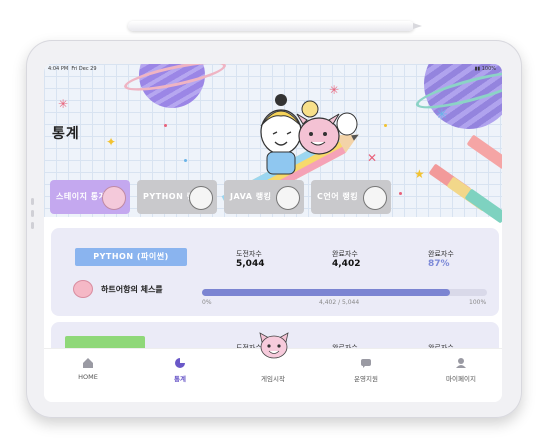 This screenshot has width=546, height=439. I want to click on tab-java-ranking: JAVA 랭킹, so click(264, 197).